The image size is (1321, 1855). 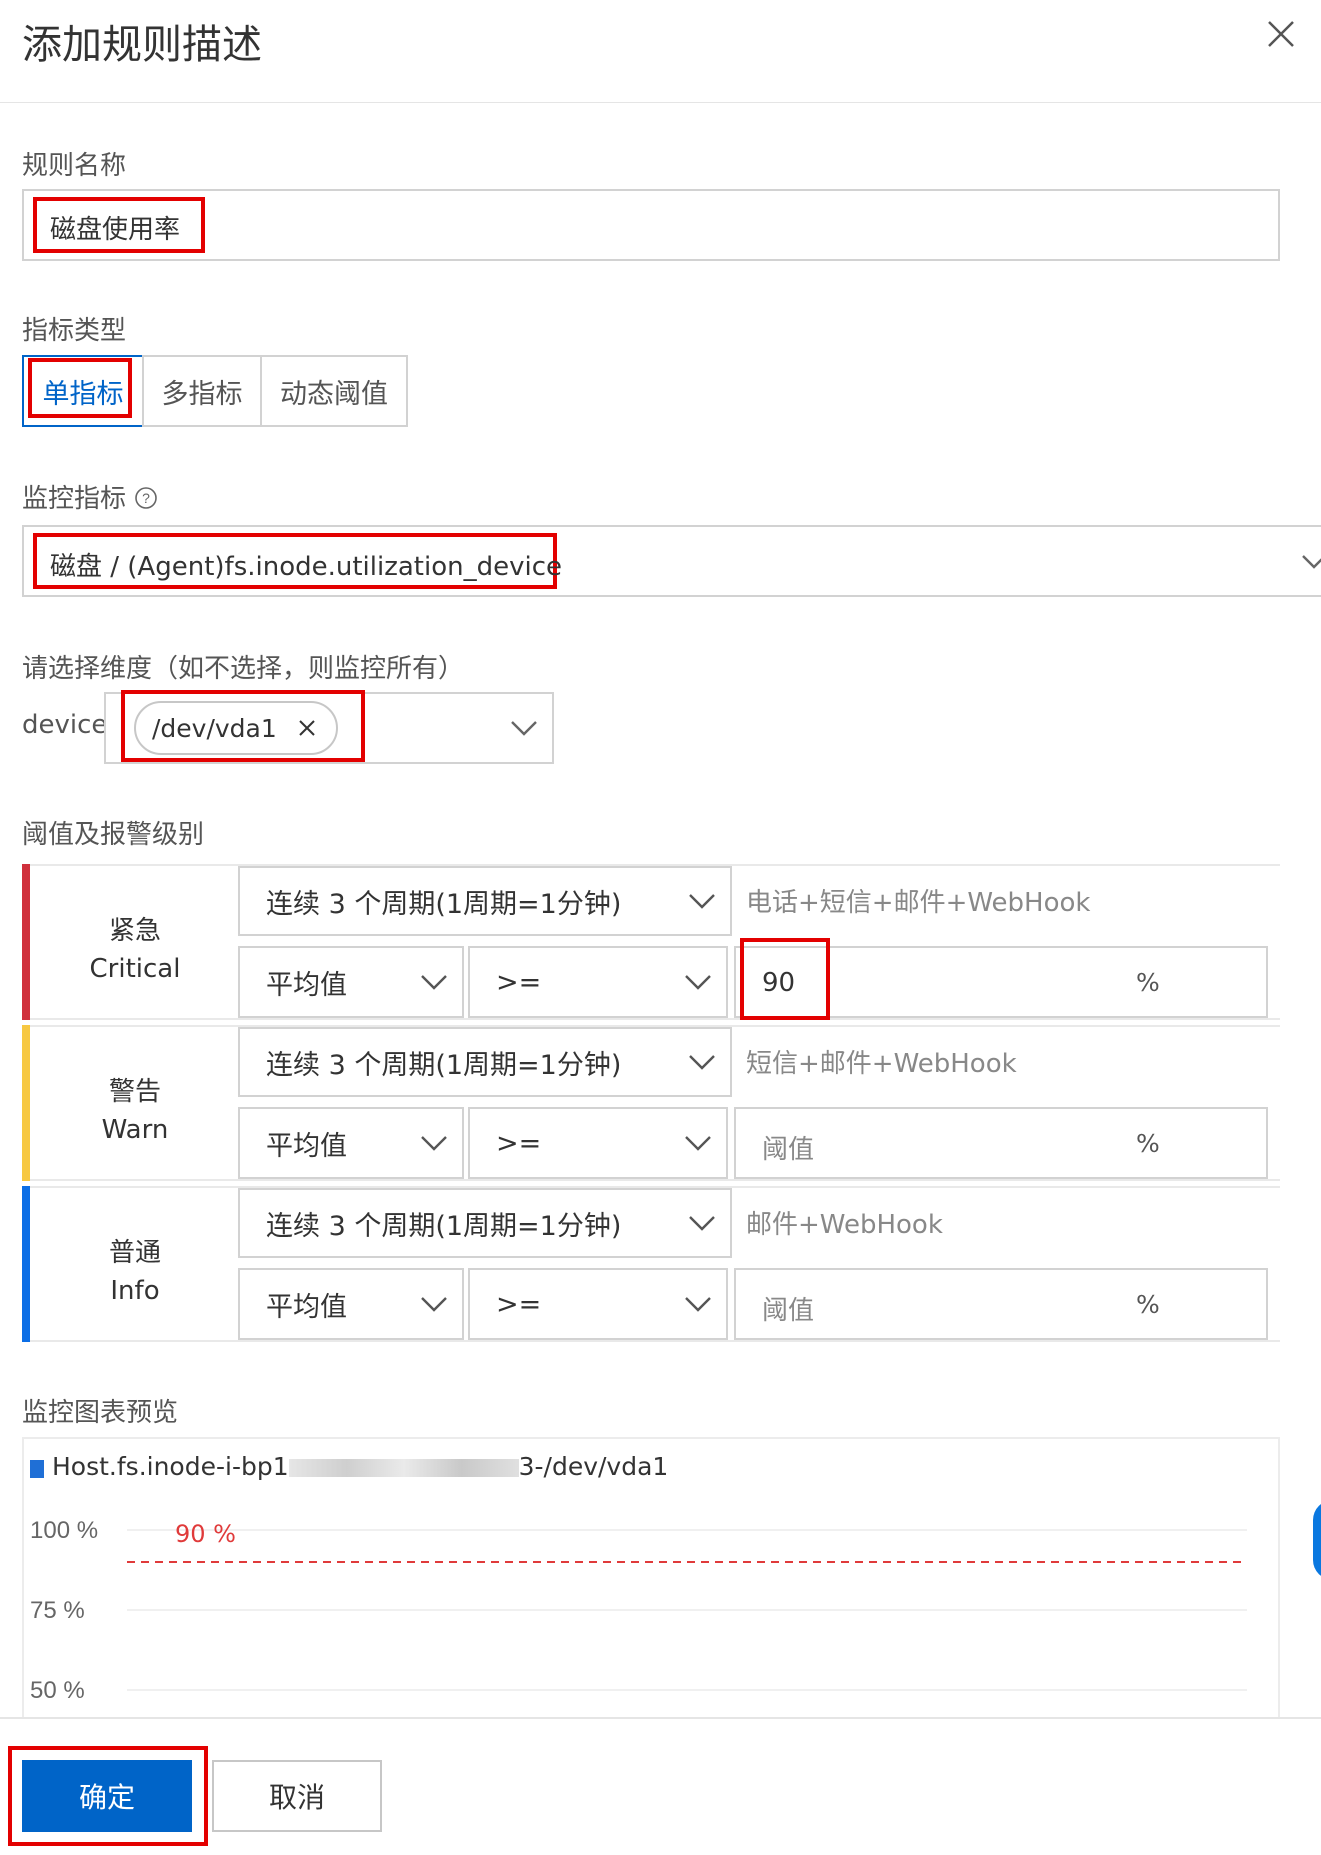 What do you see at coordinates (1001, 1304) in the screenshot?
I see `info-value-input` at bounding box center [1001, 1304].